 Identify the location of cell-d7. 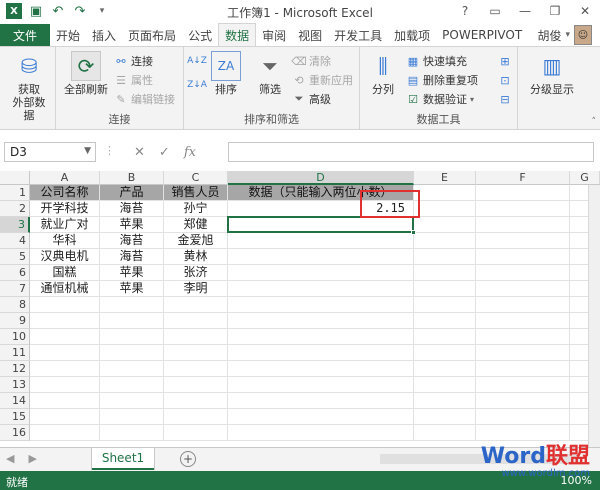
(321, 289).